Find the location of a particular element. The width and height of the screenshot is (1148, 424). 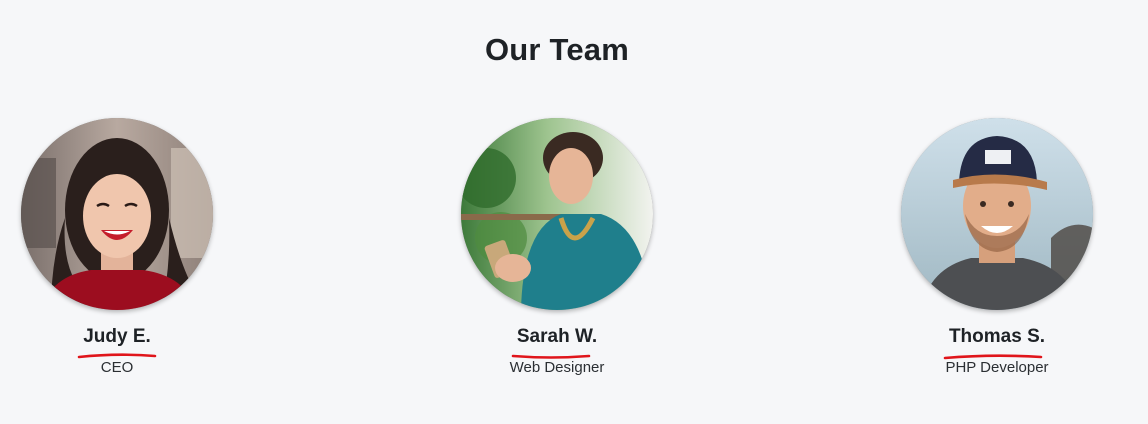

member-role: CEO is located at coordinates (117, 367).